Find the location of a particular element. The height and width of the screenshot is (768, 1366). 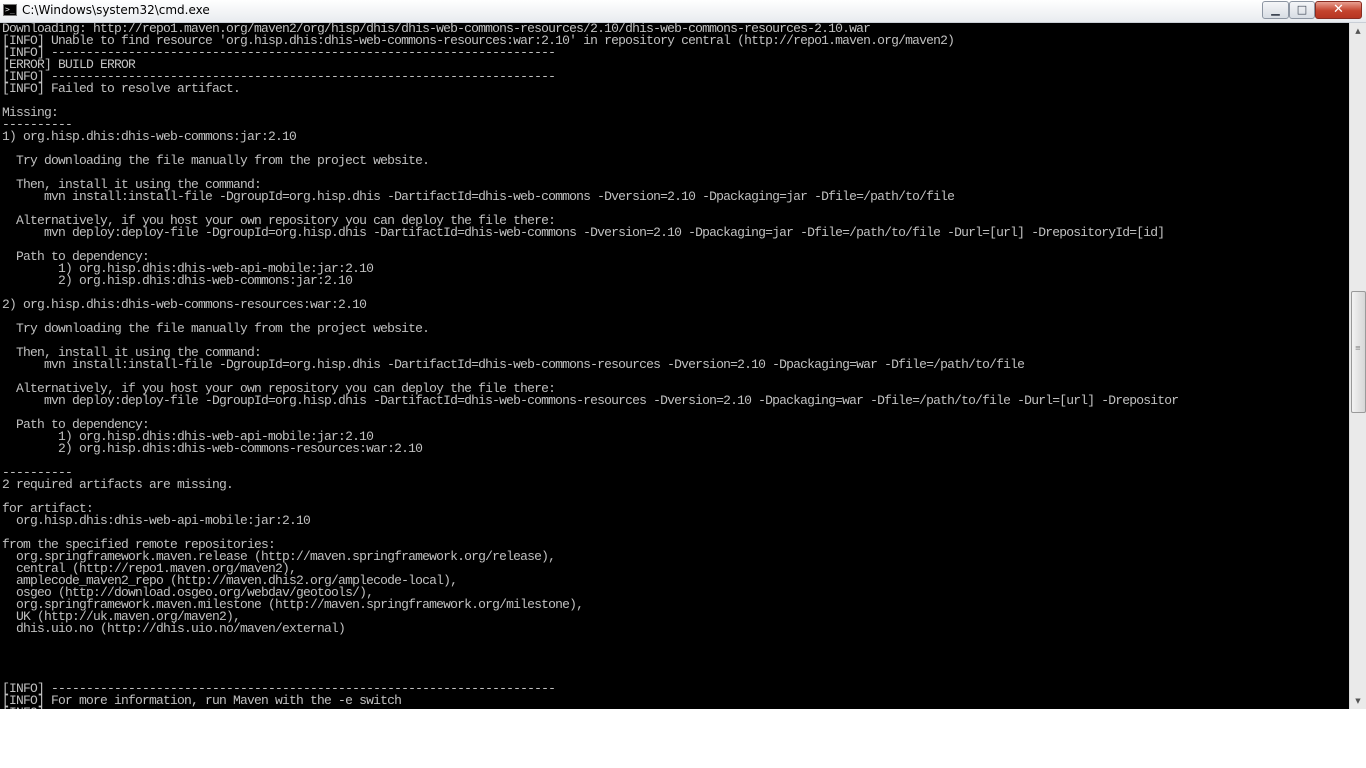

minimize-button: ▁ is located at coordinates (1275, 10).